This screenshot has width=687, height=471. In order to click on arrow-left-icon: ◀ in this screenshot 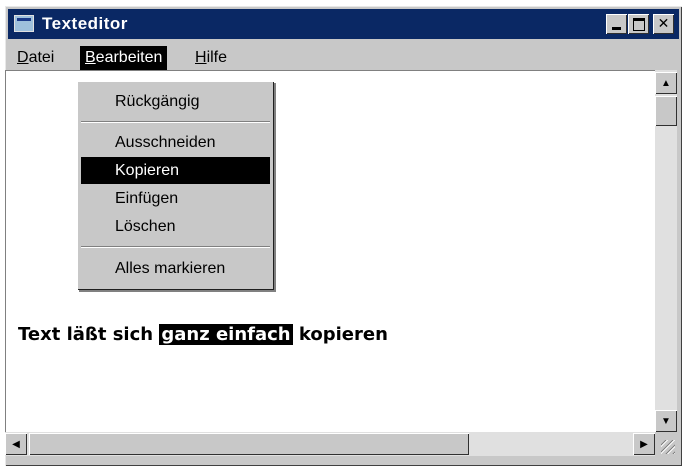, I will do `click(16, 444)`.